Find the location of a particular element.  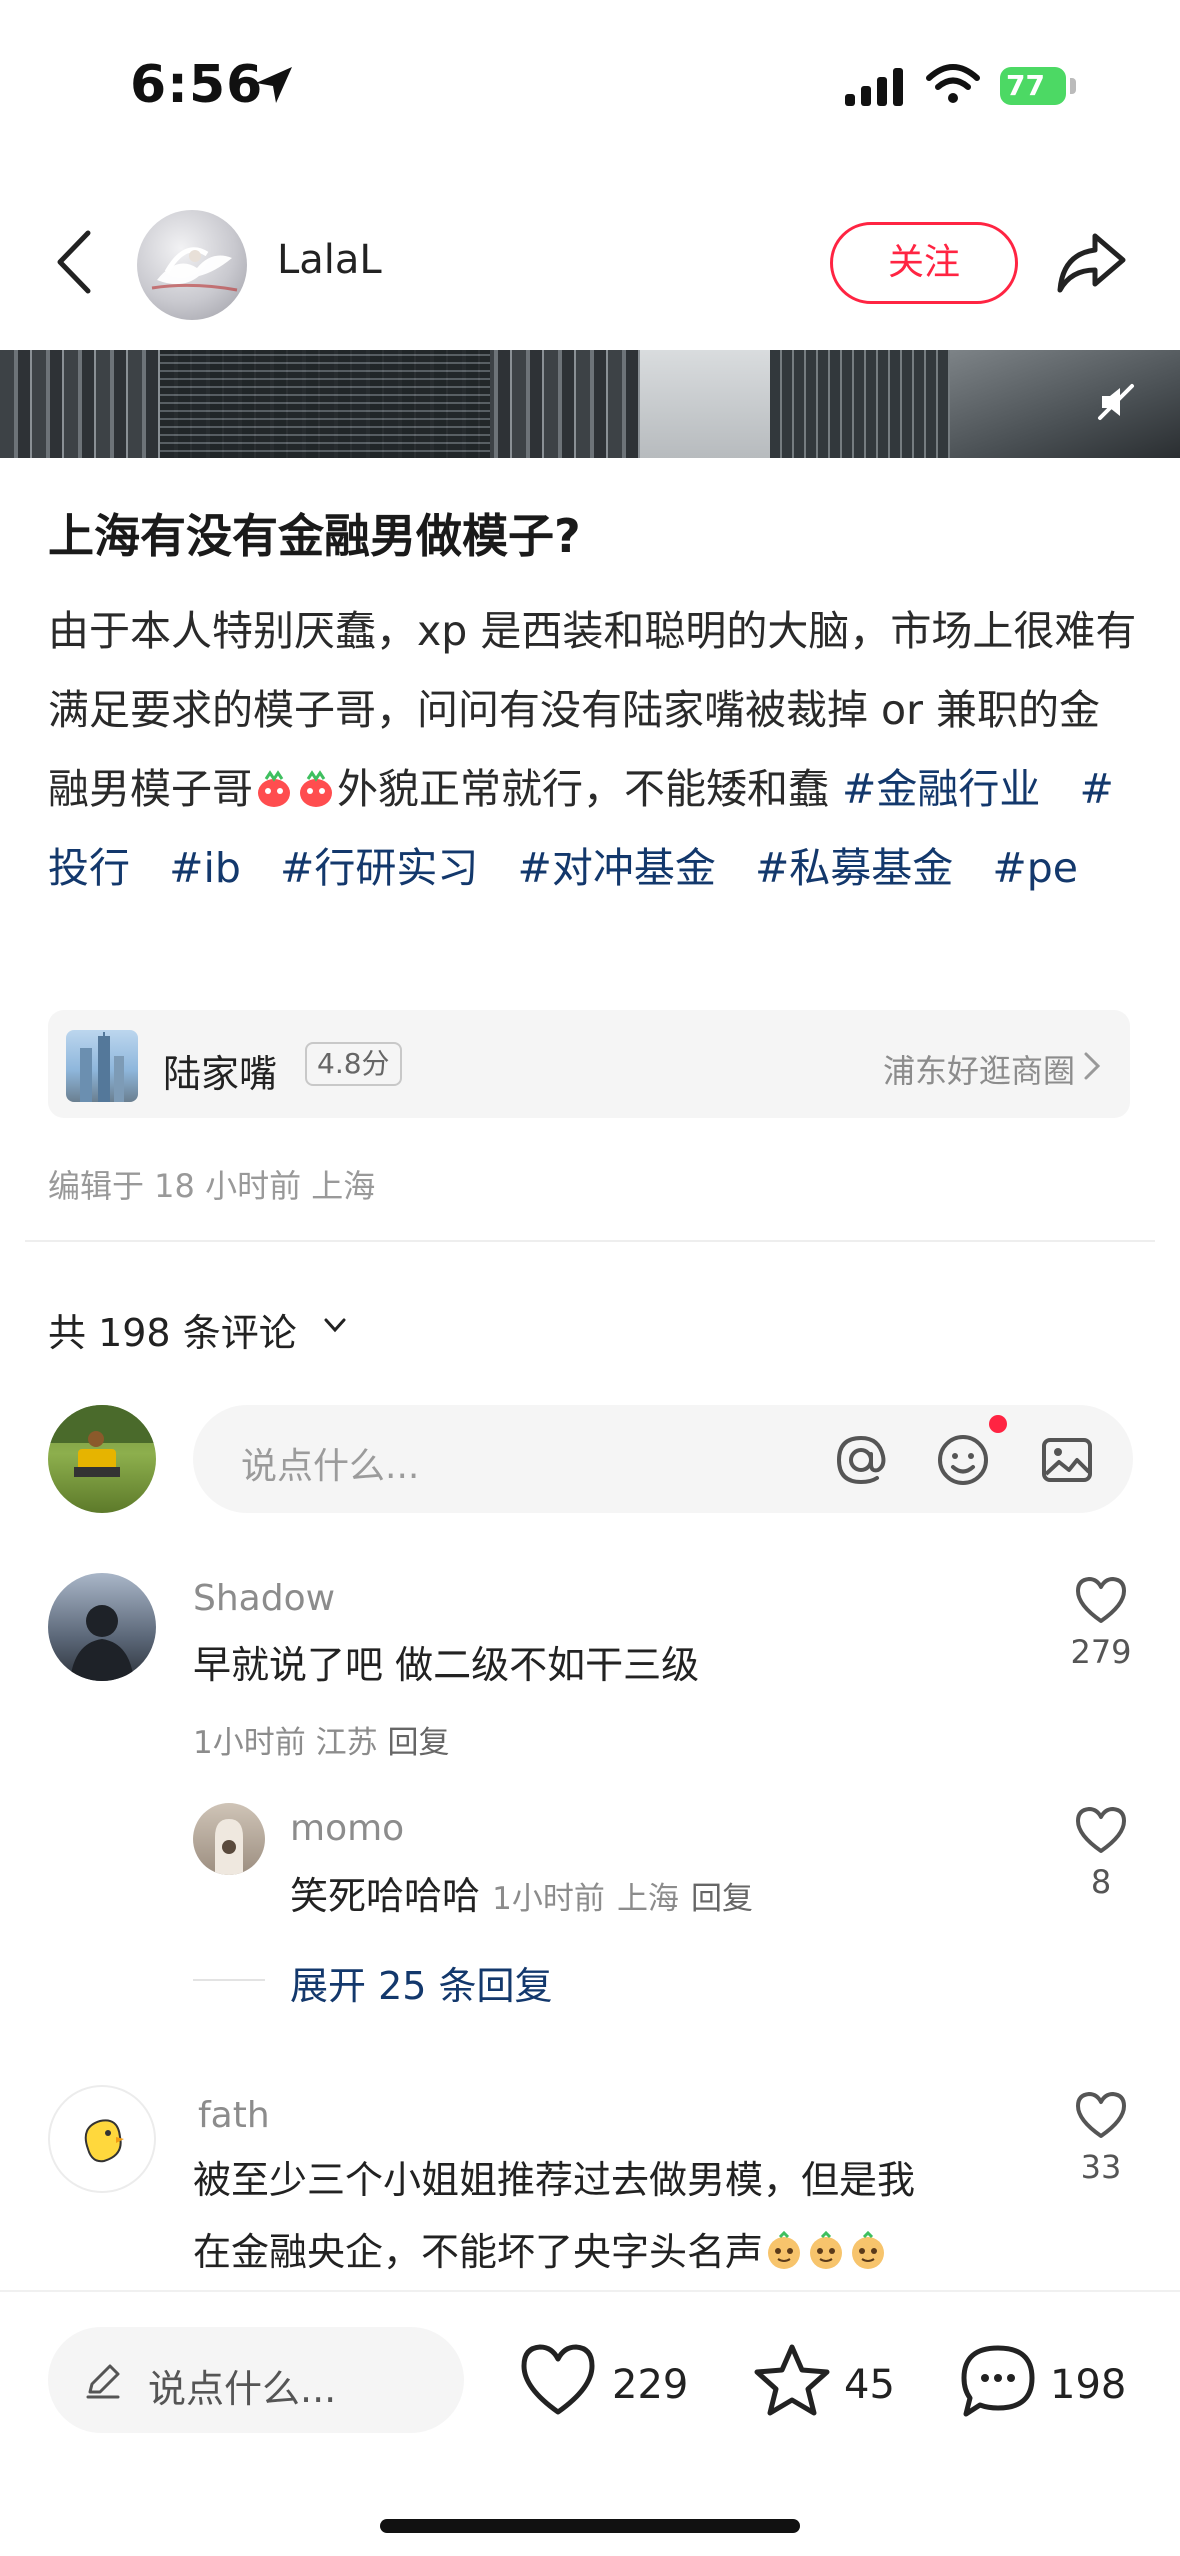

wifi-icon is located at coordinates (953, 83).